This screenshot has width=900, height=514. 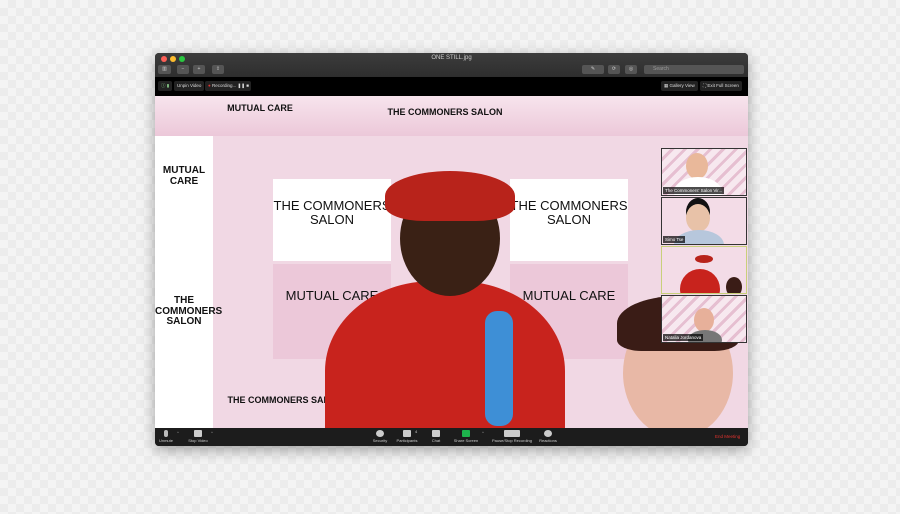 I want to click on pause-stop-icon, so click(x=512, y=433).